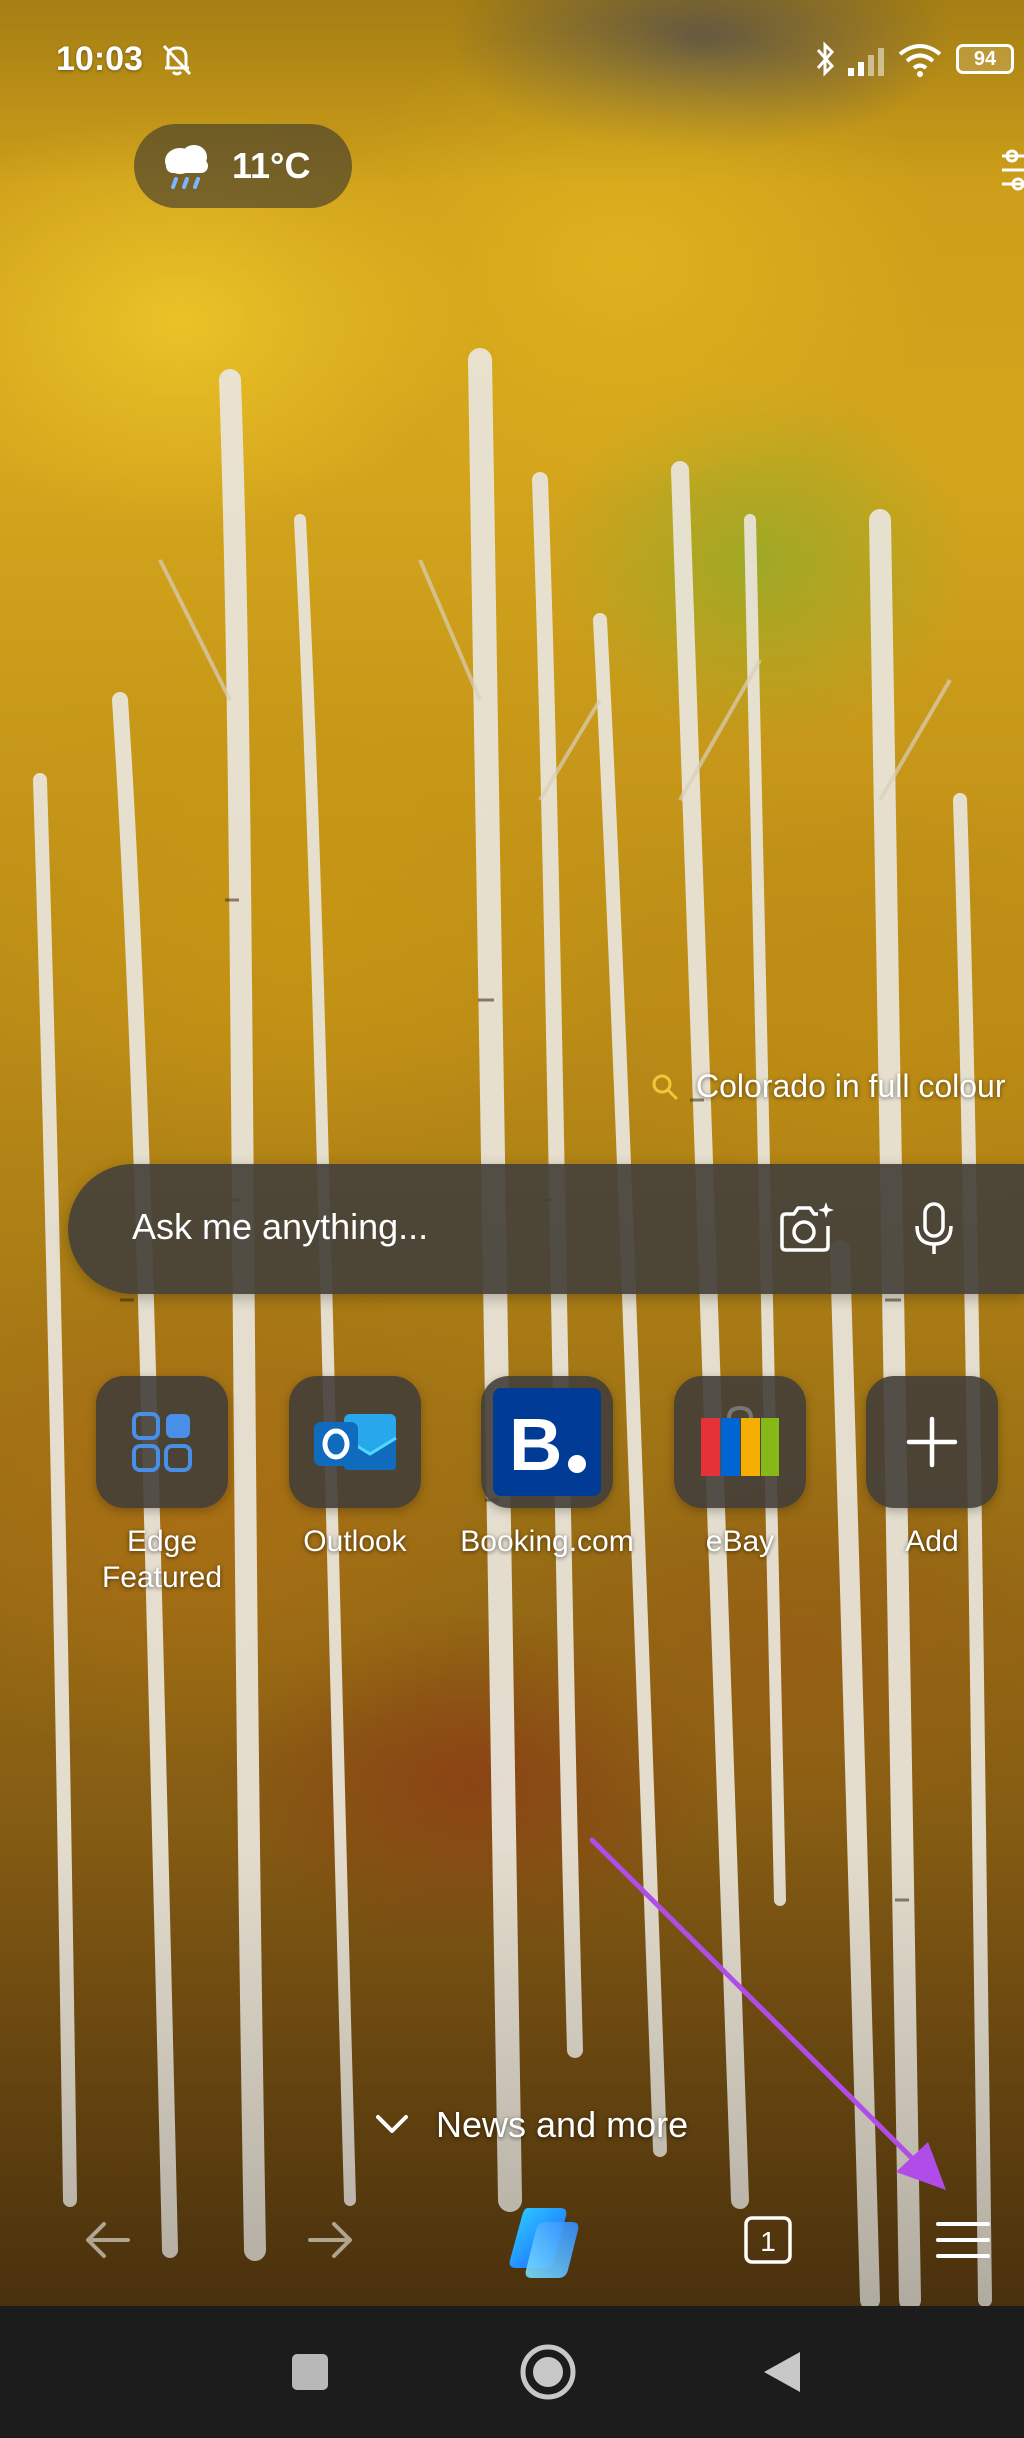 Image resolution: width=1024 pixels, height=2438 pixels. What do you see at coordinates (108, 2240) in the screenshot?
I see `back-arrow-icon` at bounding box center [108, 2240].